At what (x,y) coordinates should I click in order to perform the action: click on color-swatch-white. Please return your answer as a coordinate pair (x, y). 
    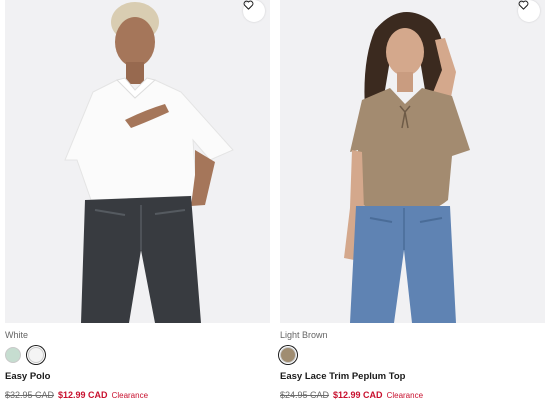
    Looking at the image, I should click on (36, 355).